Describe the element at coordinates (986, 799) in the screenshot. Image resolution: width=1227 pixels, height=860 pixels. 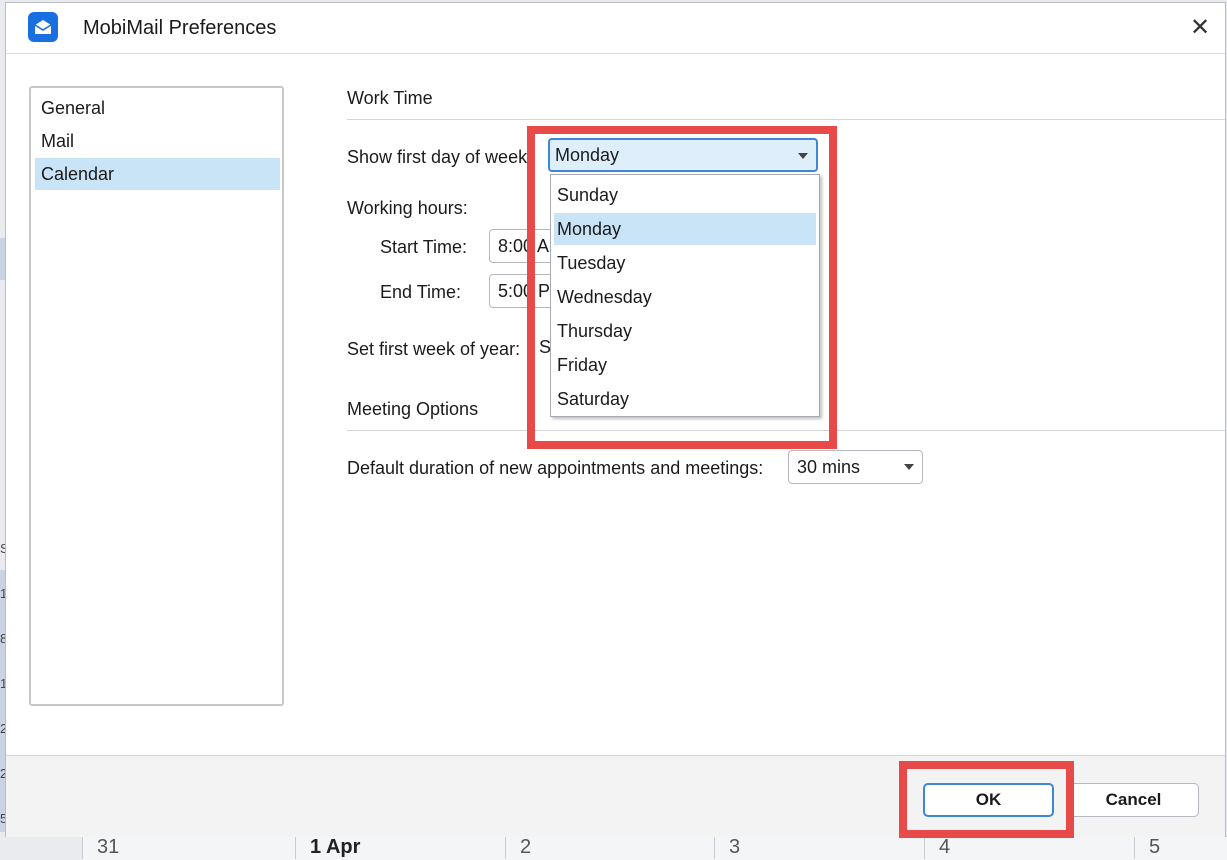
I see `highlight-box-ok` at that location.